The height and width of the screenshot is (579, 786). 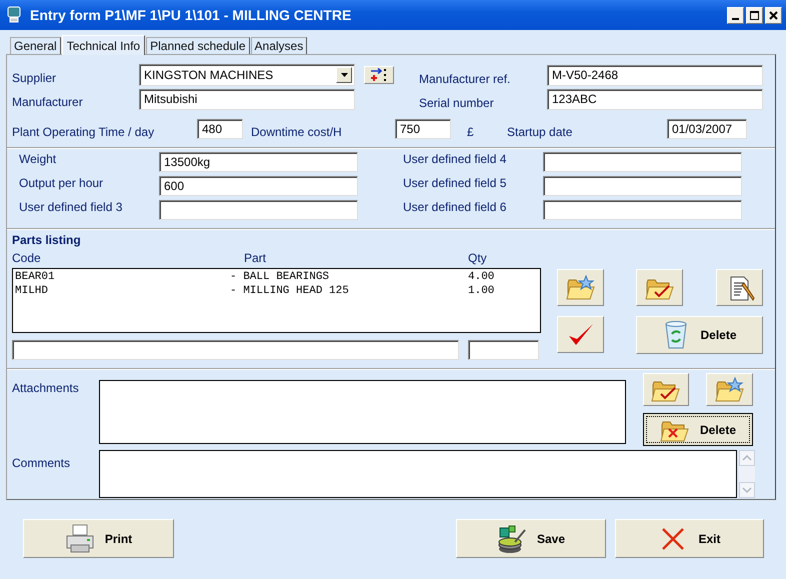 What do you see at coordinates (198, 45) in the screenshot?
I see `tab: Planned schedule` at bounding box center [198, 45].